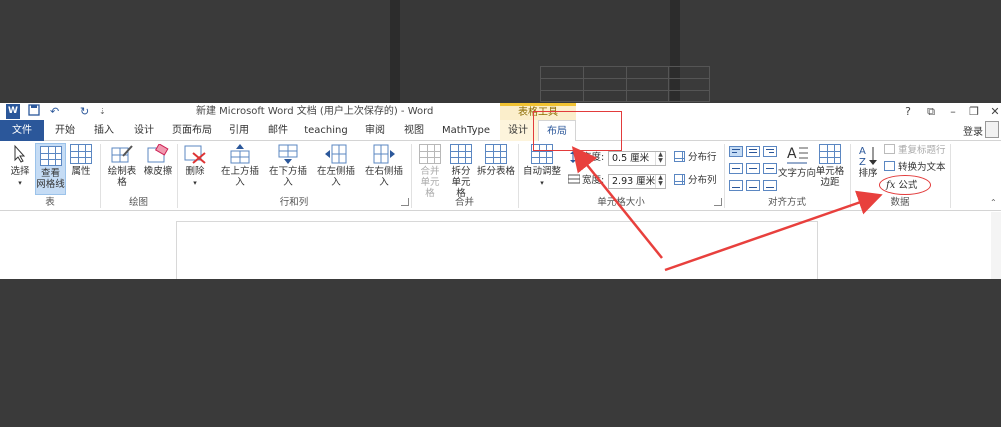  What do you see at coordinates (102, 111) in the screenshot?
I see `customize-qa-icon: ⇣` at bounding box center [102, 111].